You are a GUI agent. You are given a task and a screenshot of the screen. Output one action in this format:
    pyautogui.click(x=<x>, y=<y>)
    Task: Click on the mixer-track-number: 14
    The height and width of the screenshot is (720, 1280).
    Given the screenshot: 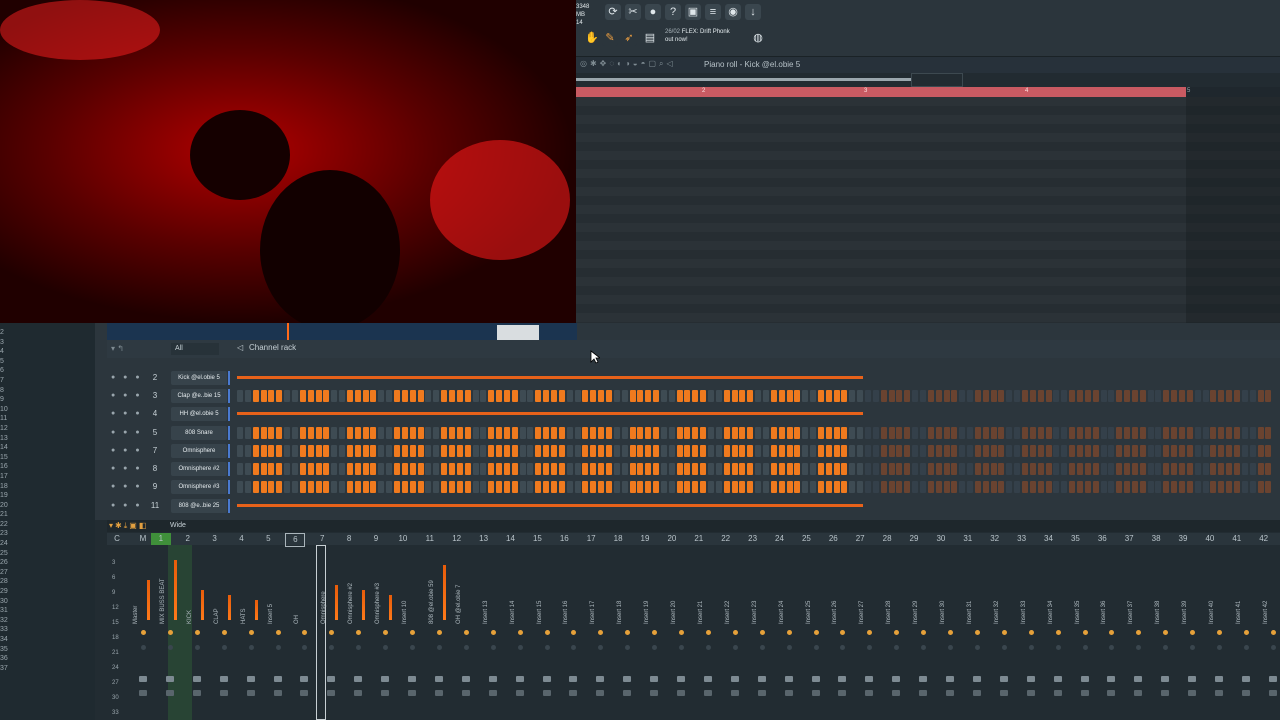 What is the action you would take?
    pyautogui.click(x=511, y=539)
    